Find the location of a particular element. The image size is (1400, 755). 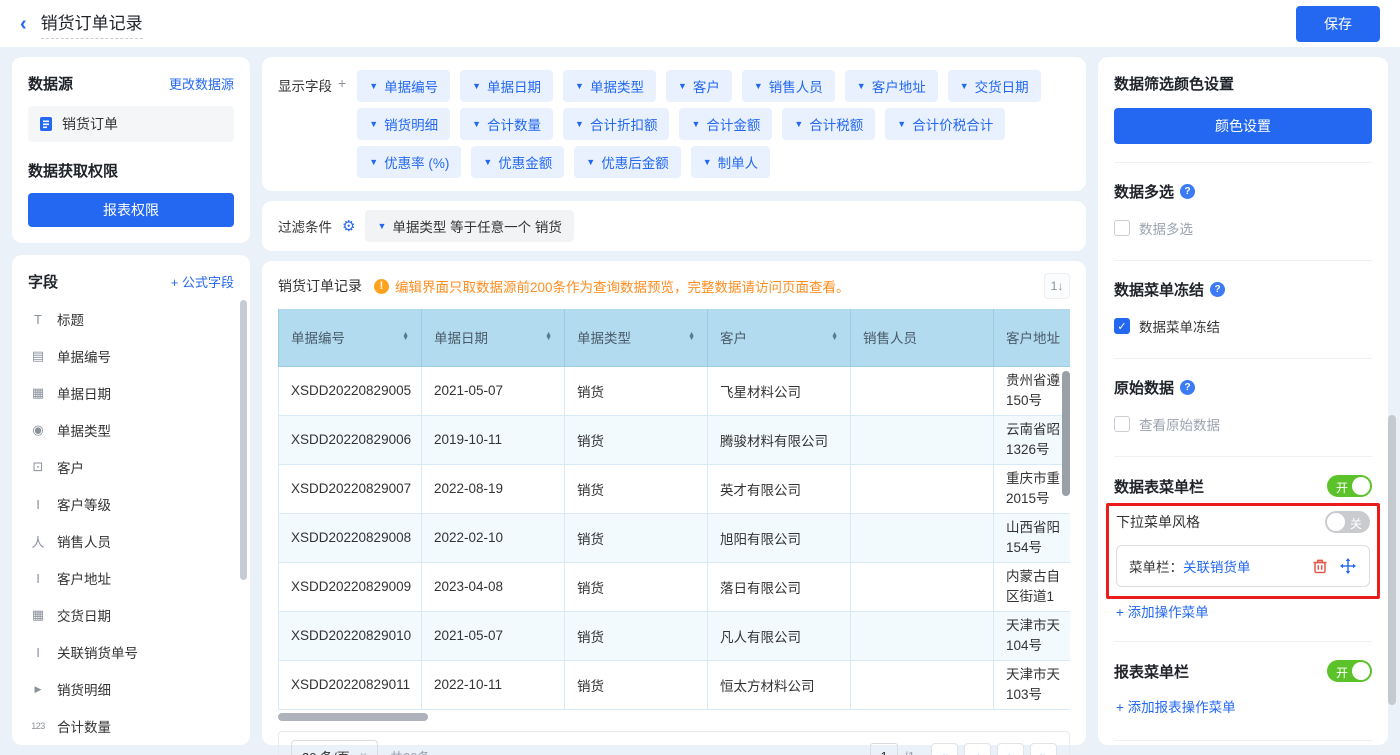

field-item-customer: ⊡ 客户 is located at coordinates (131, 467).